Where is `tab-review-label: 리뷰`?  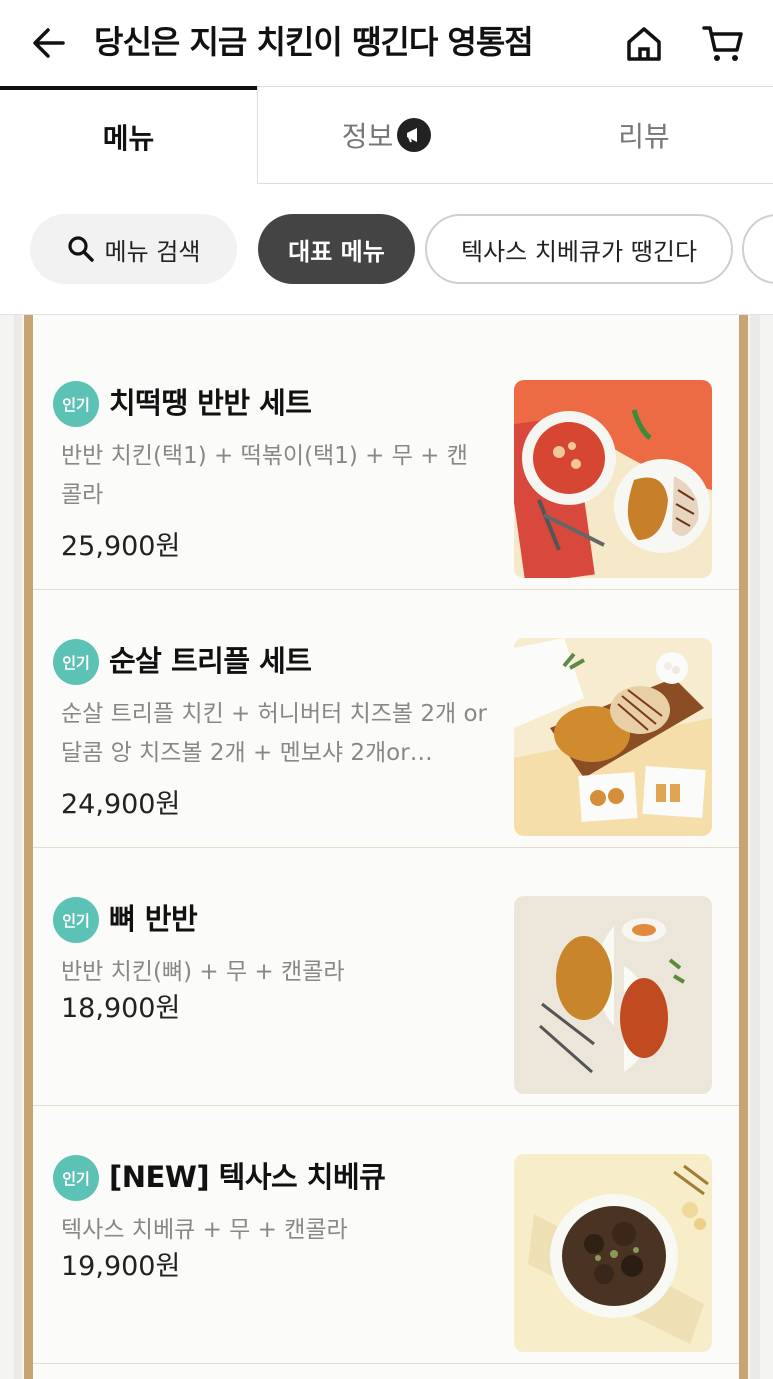 tab-review-label: 리뷰 is located at coordinates (644, 136).